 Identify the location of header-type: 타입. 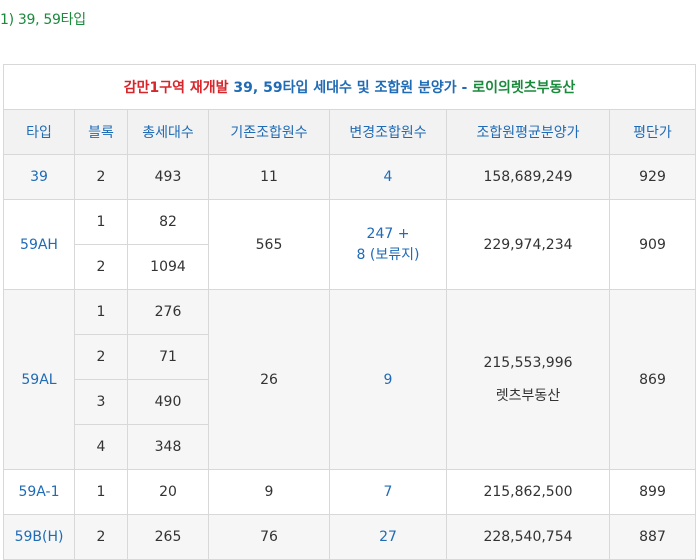
(39, 132).